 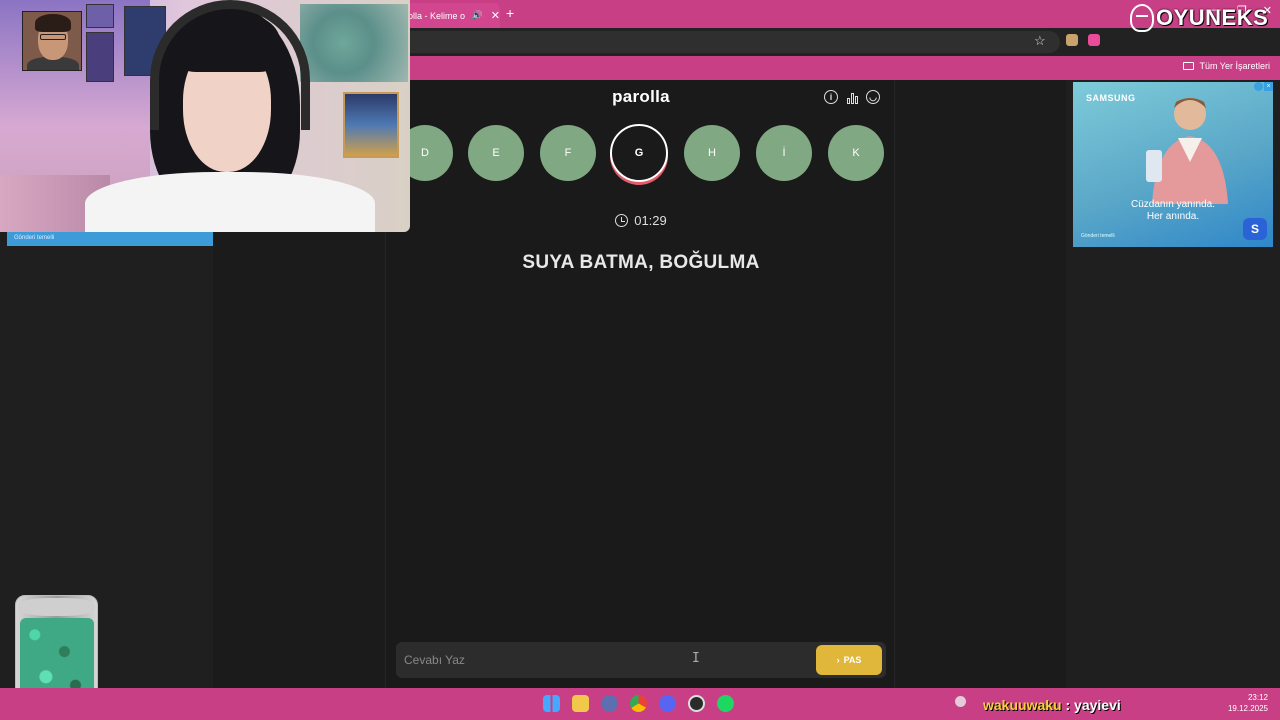 I want to click on stream-name-2: yayievi, so click(x=1097, y=705).